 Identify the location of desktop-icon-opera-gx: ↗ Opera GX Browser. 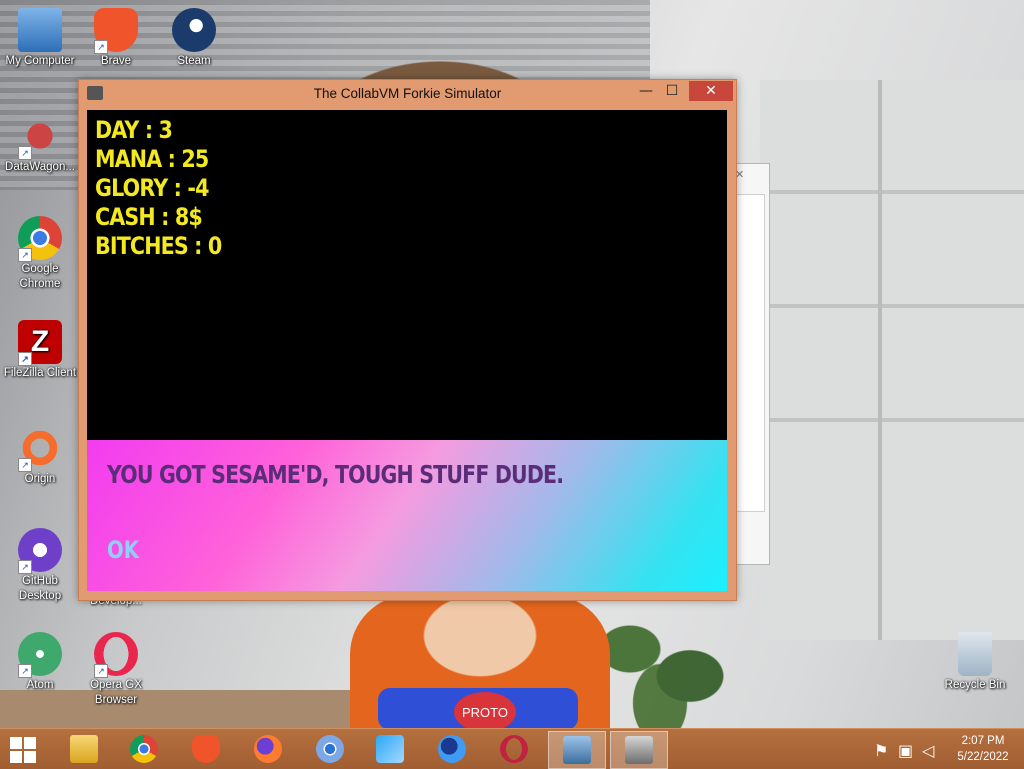
(116, 670).